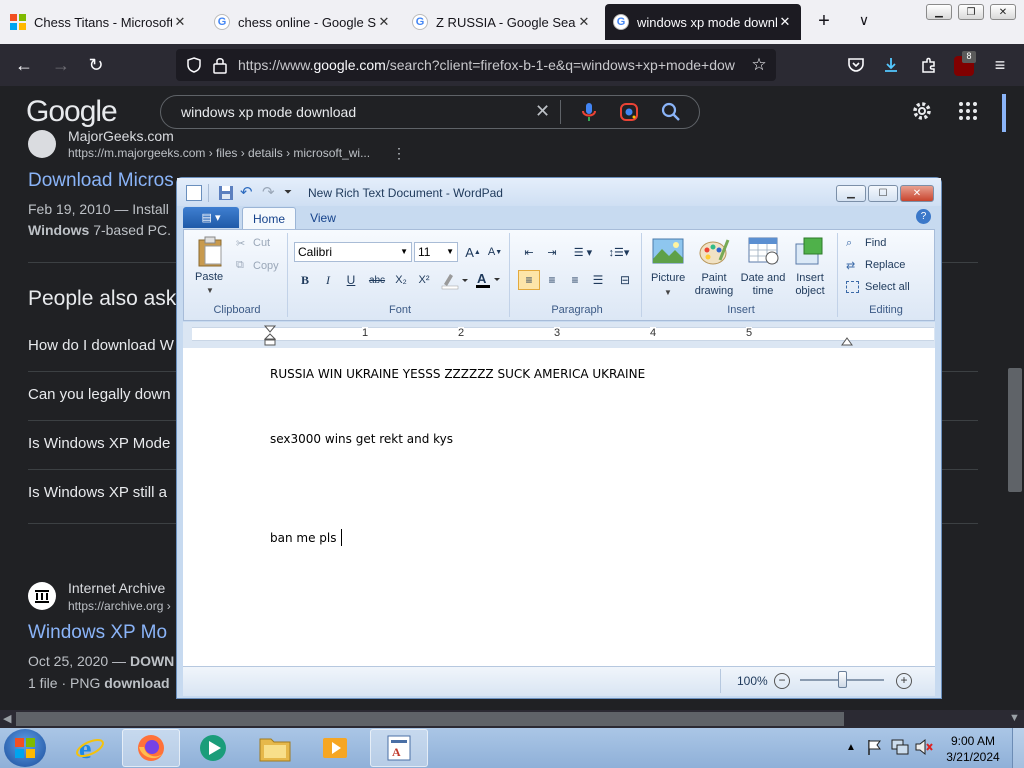  I want to click on help-icon: ?, so click(923, 216).